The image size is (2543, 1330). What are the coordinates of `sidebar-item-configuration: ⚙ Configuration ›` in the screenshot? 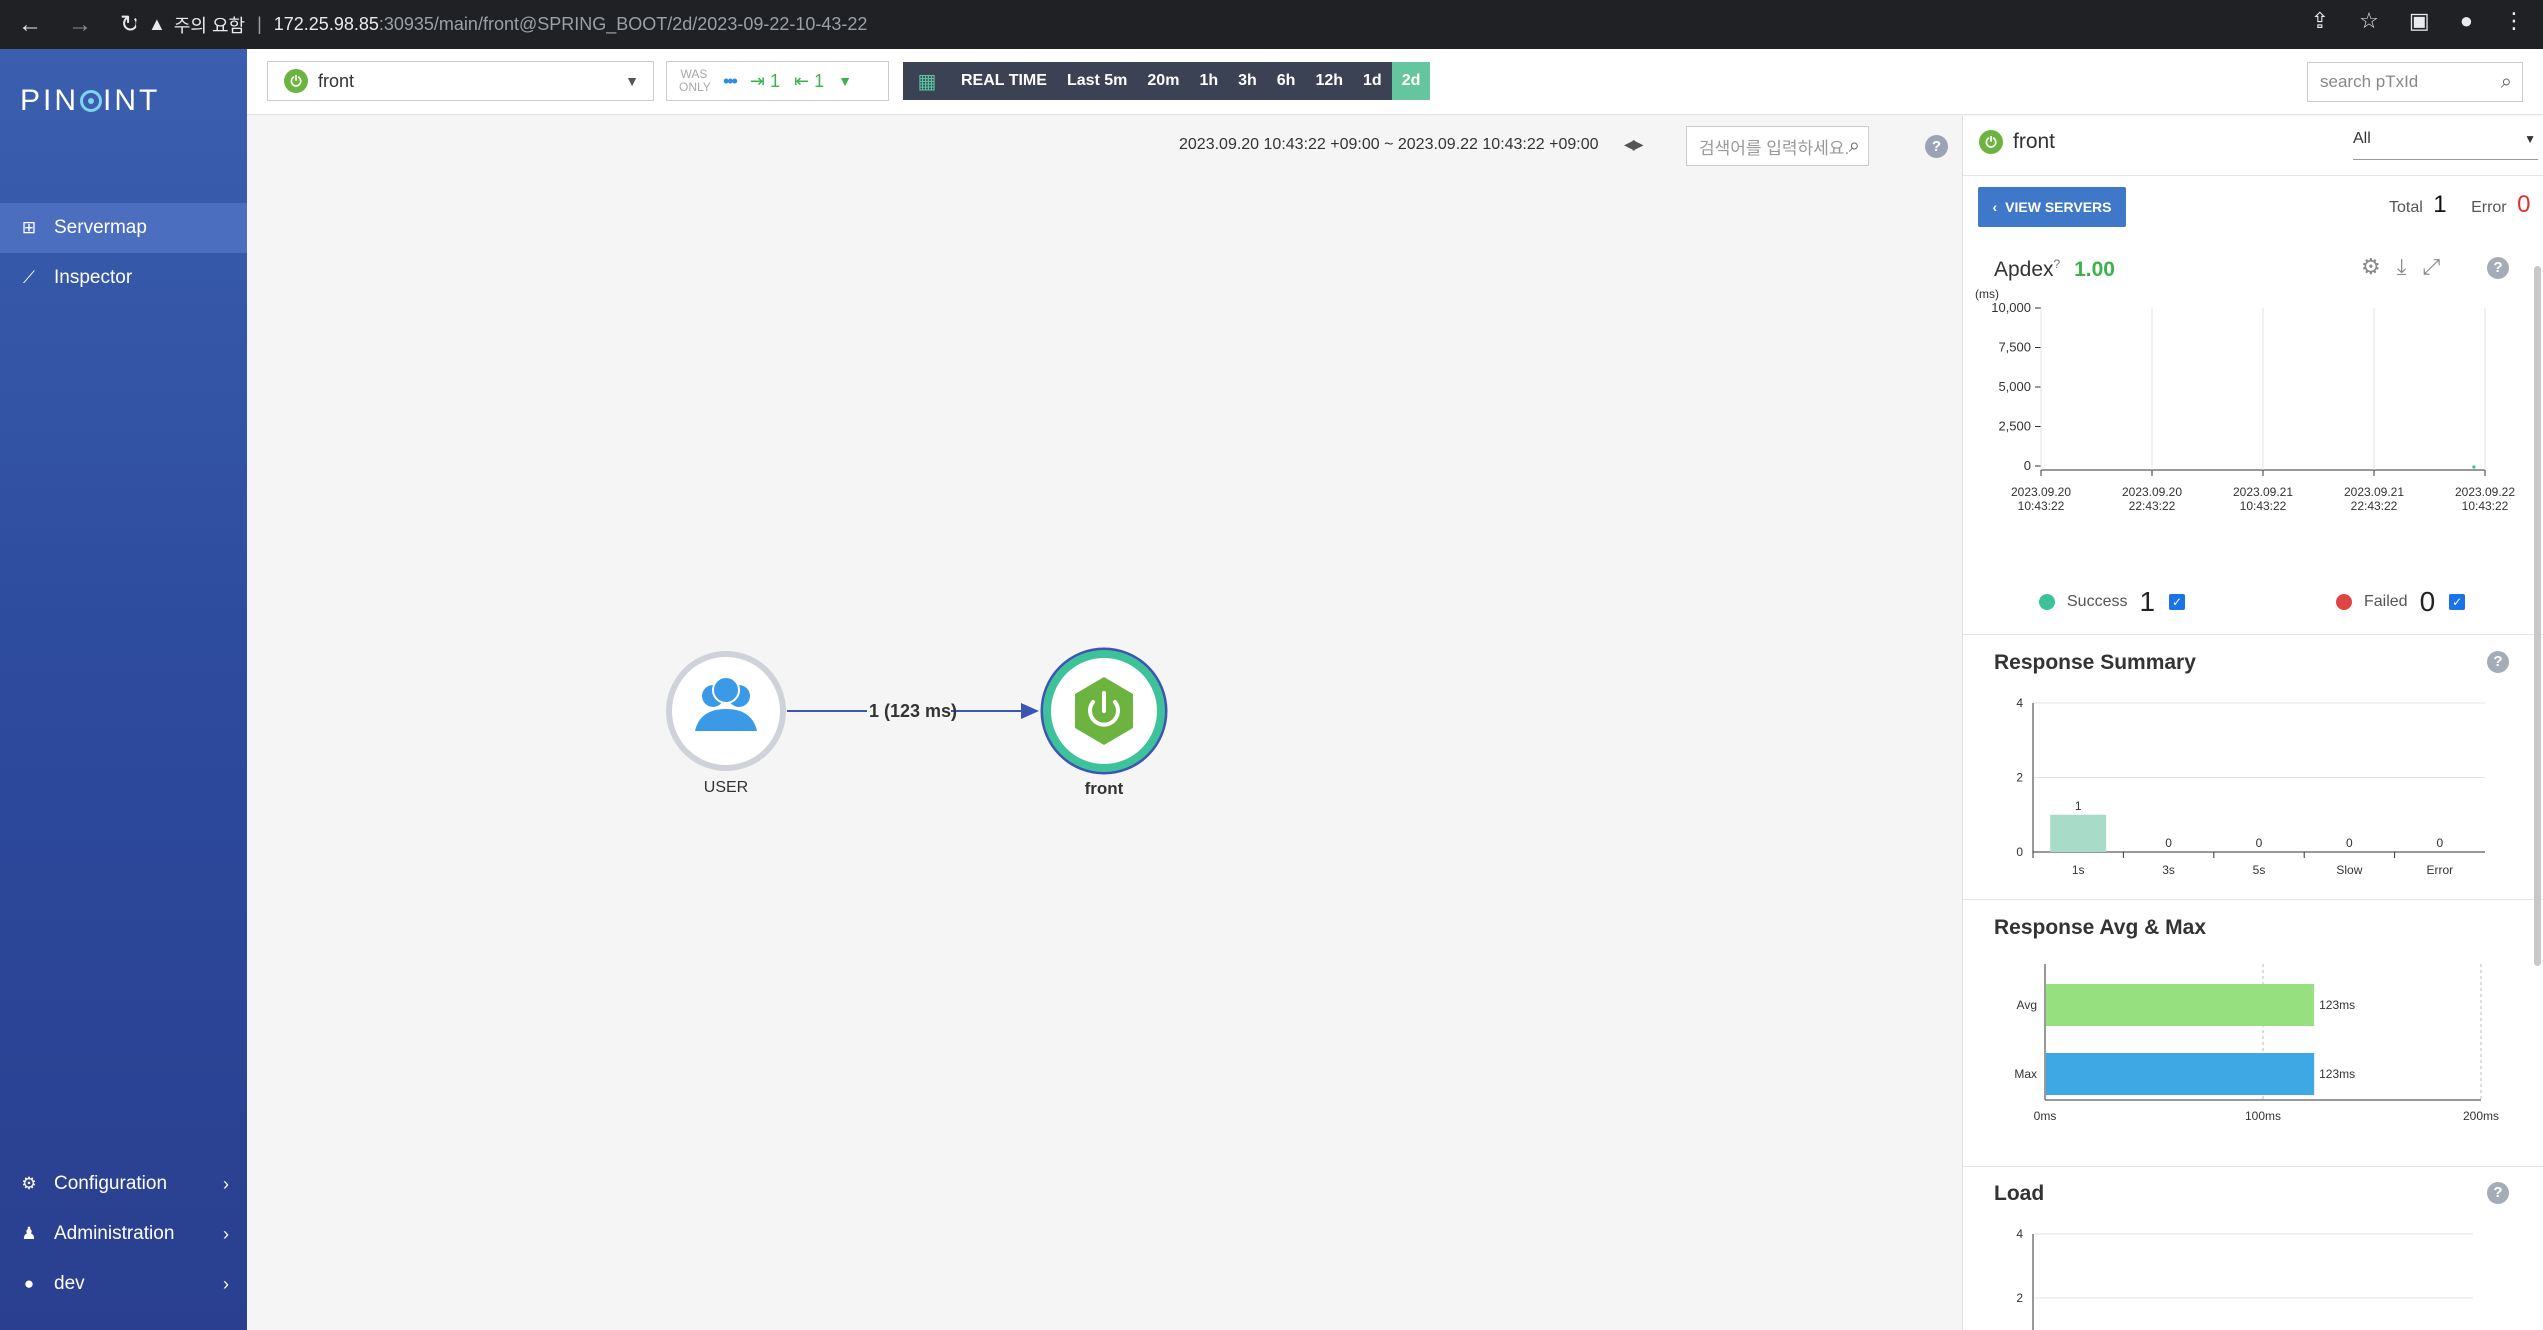 It's located at (123, 1184).